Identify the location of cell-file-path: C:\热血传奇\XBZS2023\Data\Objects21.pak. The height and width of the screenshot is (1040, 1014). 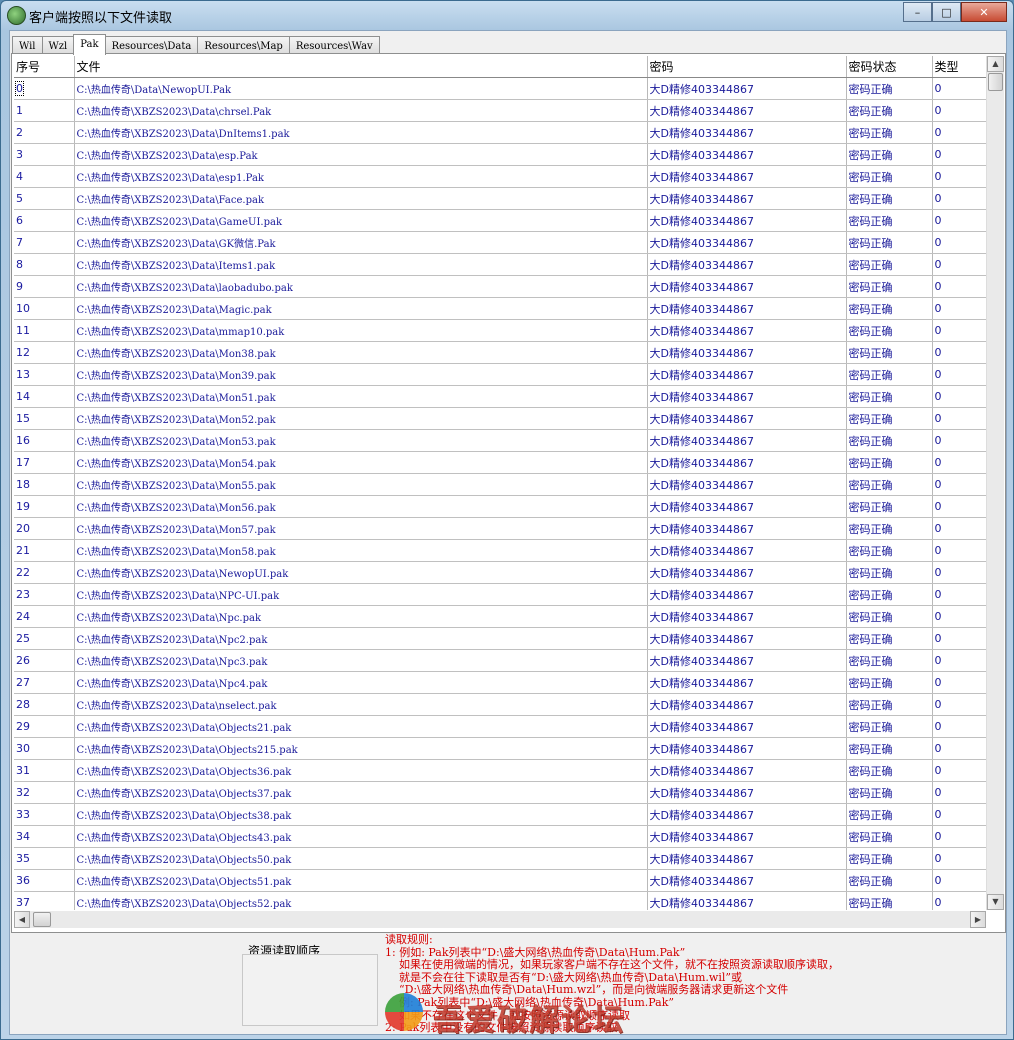
(361, 726).